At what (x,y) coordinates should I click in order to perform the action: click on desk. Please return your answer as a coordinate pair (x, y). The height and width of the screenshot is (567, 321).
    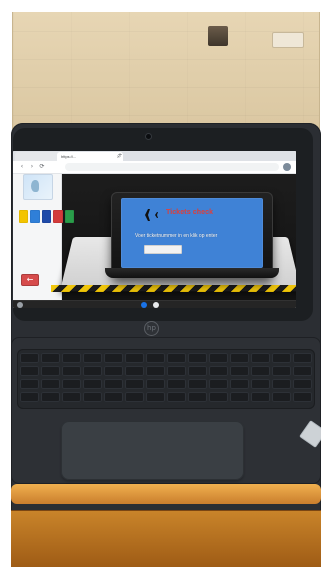
    Looking at the image, I should click on (166, 538).